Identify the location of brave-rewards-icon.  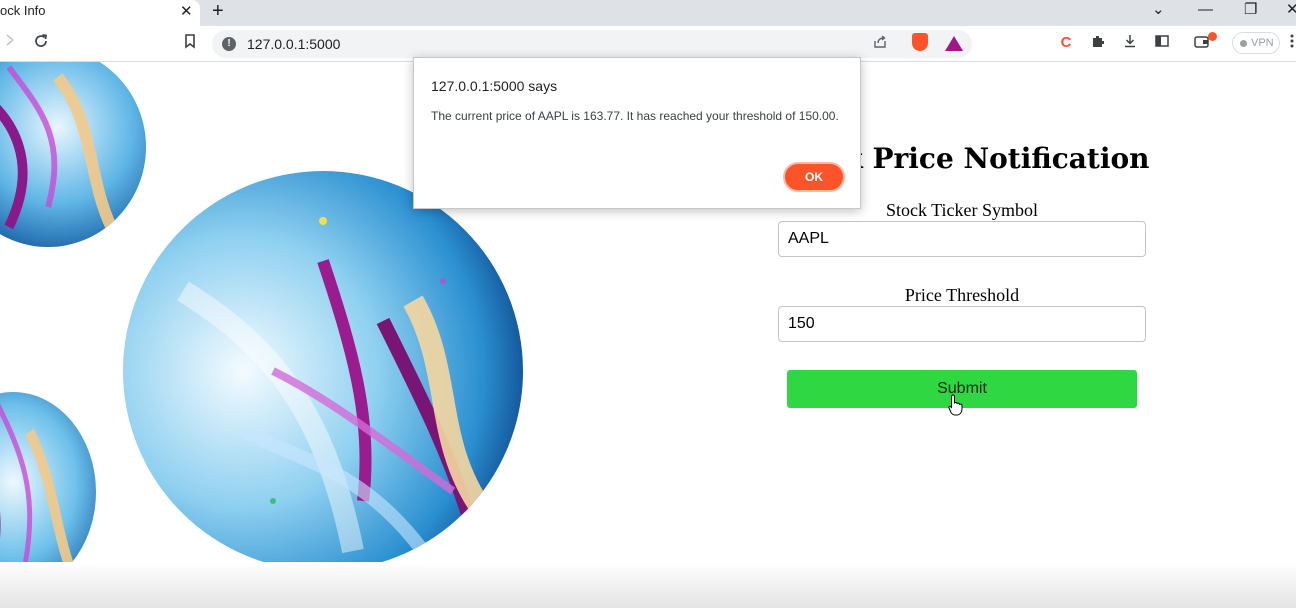
(954, 43).